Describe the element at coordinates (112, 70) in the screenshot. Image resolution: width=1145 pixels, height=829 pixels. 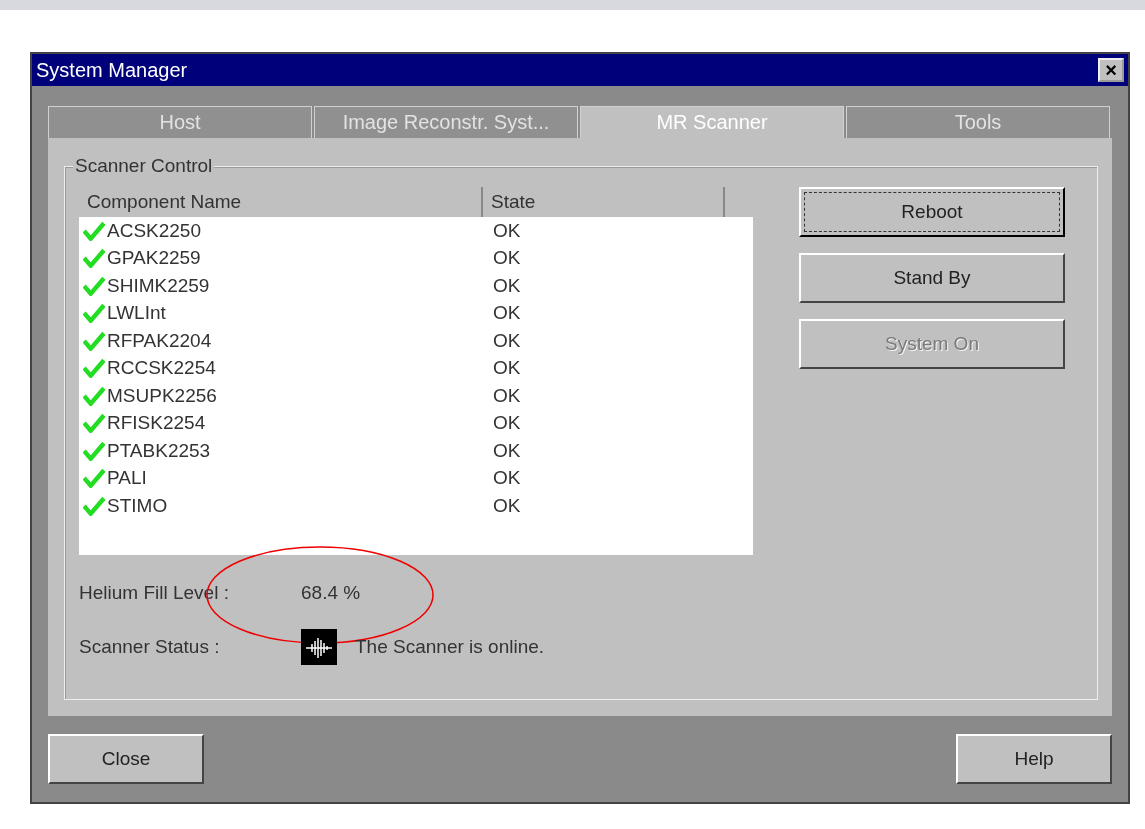
I see `window-title: System Manager` at that location.